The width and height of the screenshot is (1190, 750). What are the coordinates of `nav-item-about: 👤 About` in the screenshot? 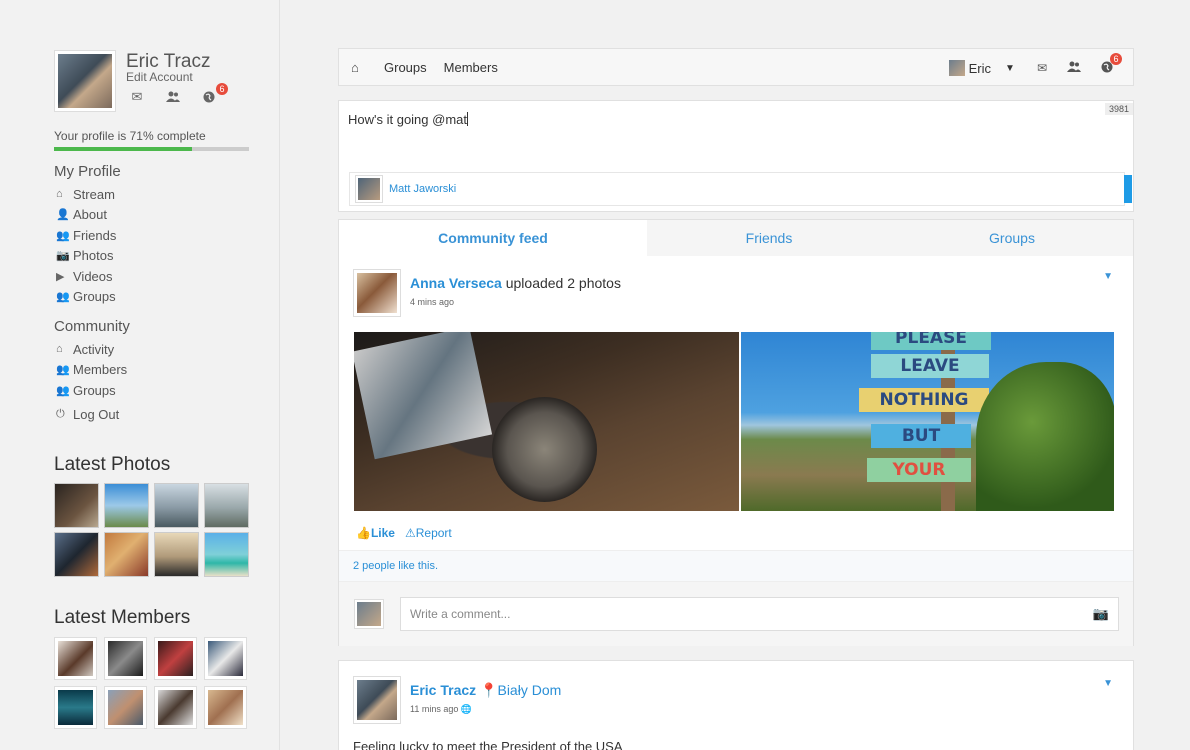 It's located at (86, 215).